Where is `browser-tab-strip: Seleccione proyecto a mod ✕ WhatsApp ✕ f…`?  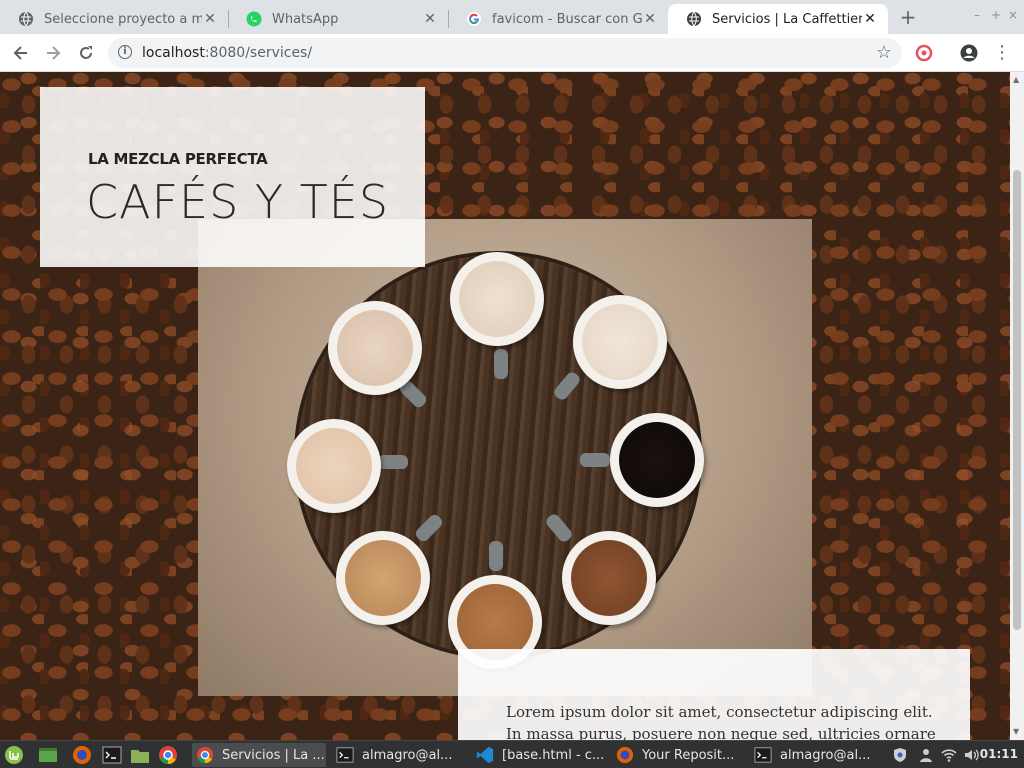
browser-tab-strip: Seleccione proyecto a mod ✕ WhatsApp ✕ f… is located at coordinates (512, 17).